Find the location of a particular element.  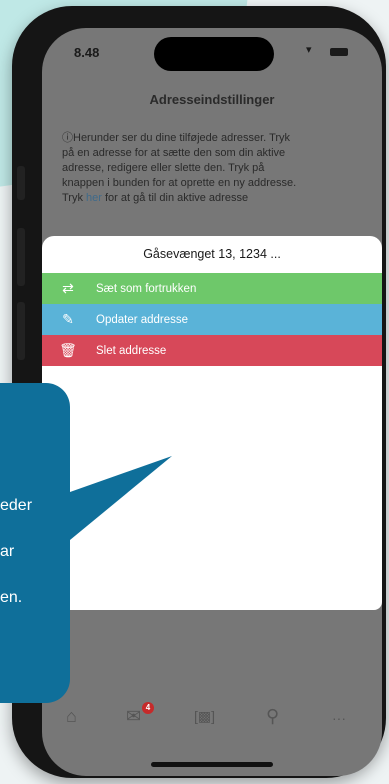

bubble-text-line: ar is located at coordinates (7, 551).